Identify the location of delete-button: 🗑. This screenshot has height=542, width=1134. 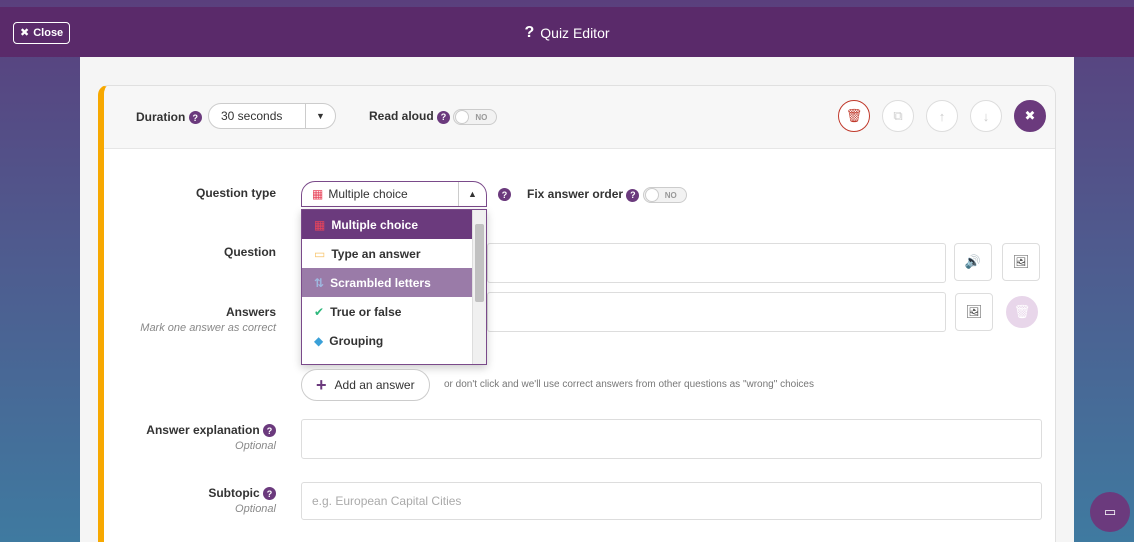
(854, 116).